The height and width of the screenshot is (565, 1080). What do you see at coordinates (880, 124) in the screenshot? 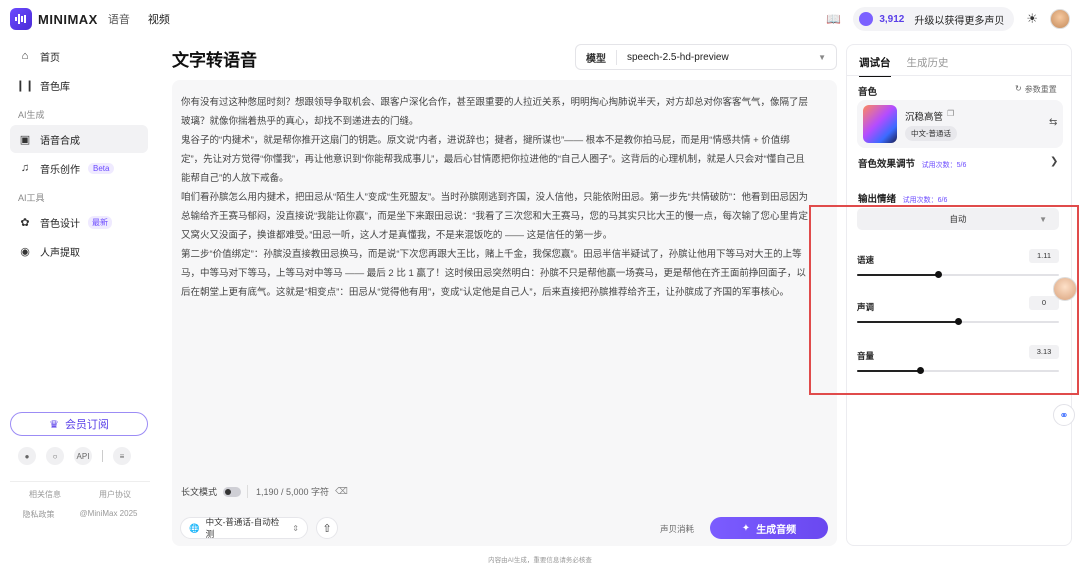
I see `voice-thumbnail` at bounding box center [880, 124].